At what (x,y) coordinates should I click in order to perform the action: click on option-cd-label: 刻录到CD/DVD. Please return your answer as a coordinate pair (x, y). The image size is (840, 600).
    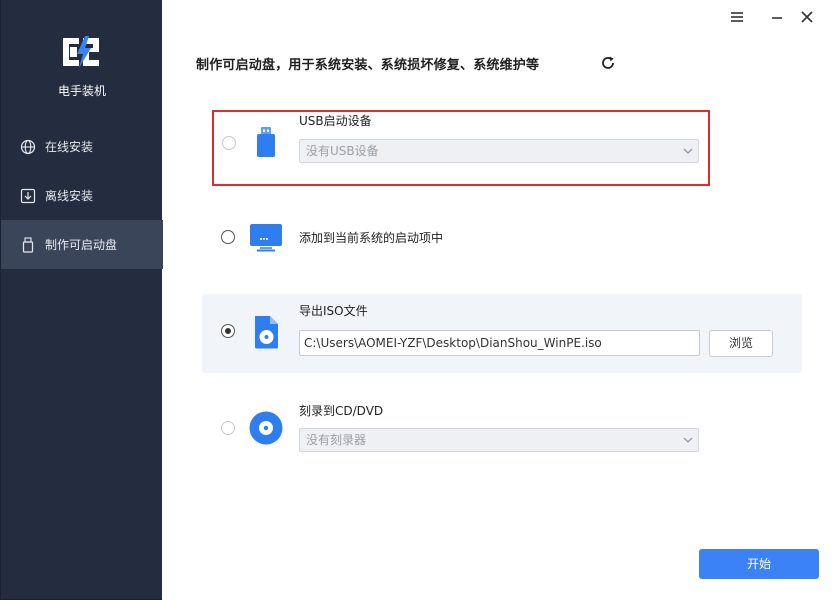
    Looking at the image, I should click on (341, 411).